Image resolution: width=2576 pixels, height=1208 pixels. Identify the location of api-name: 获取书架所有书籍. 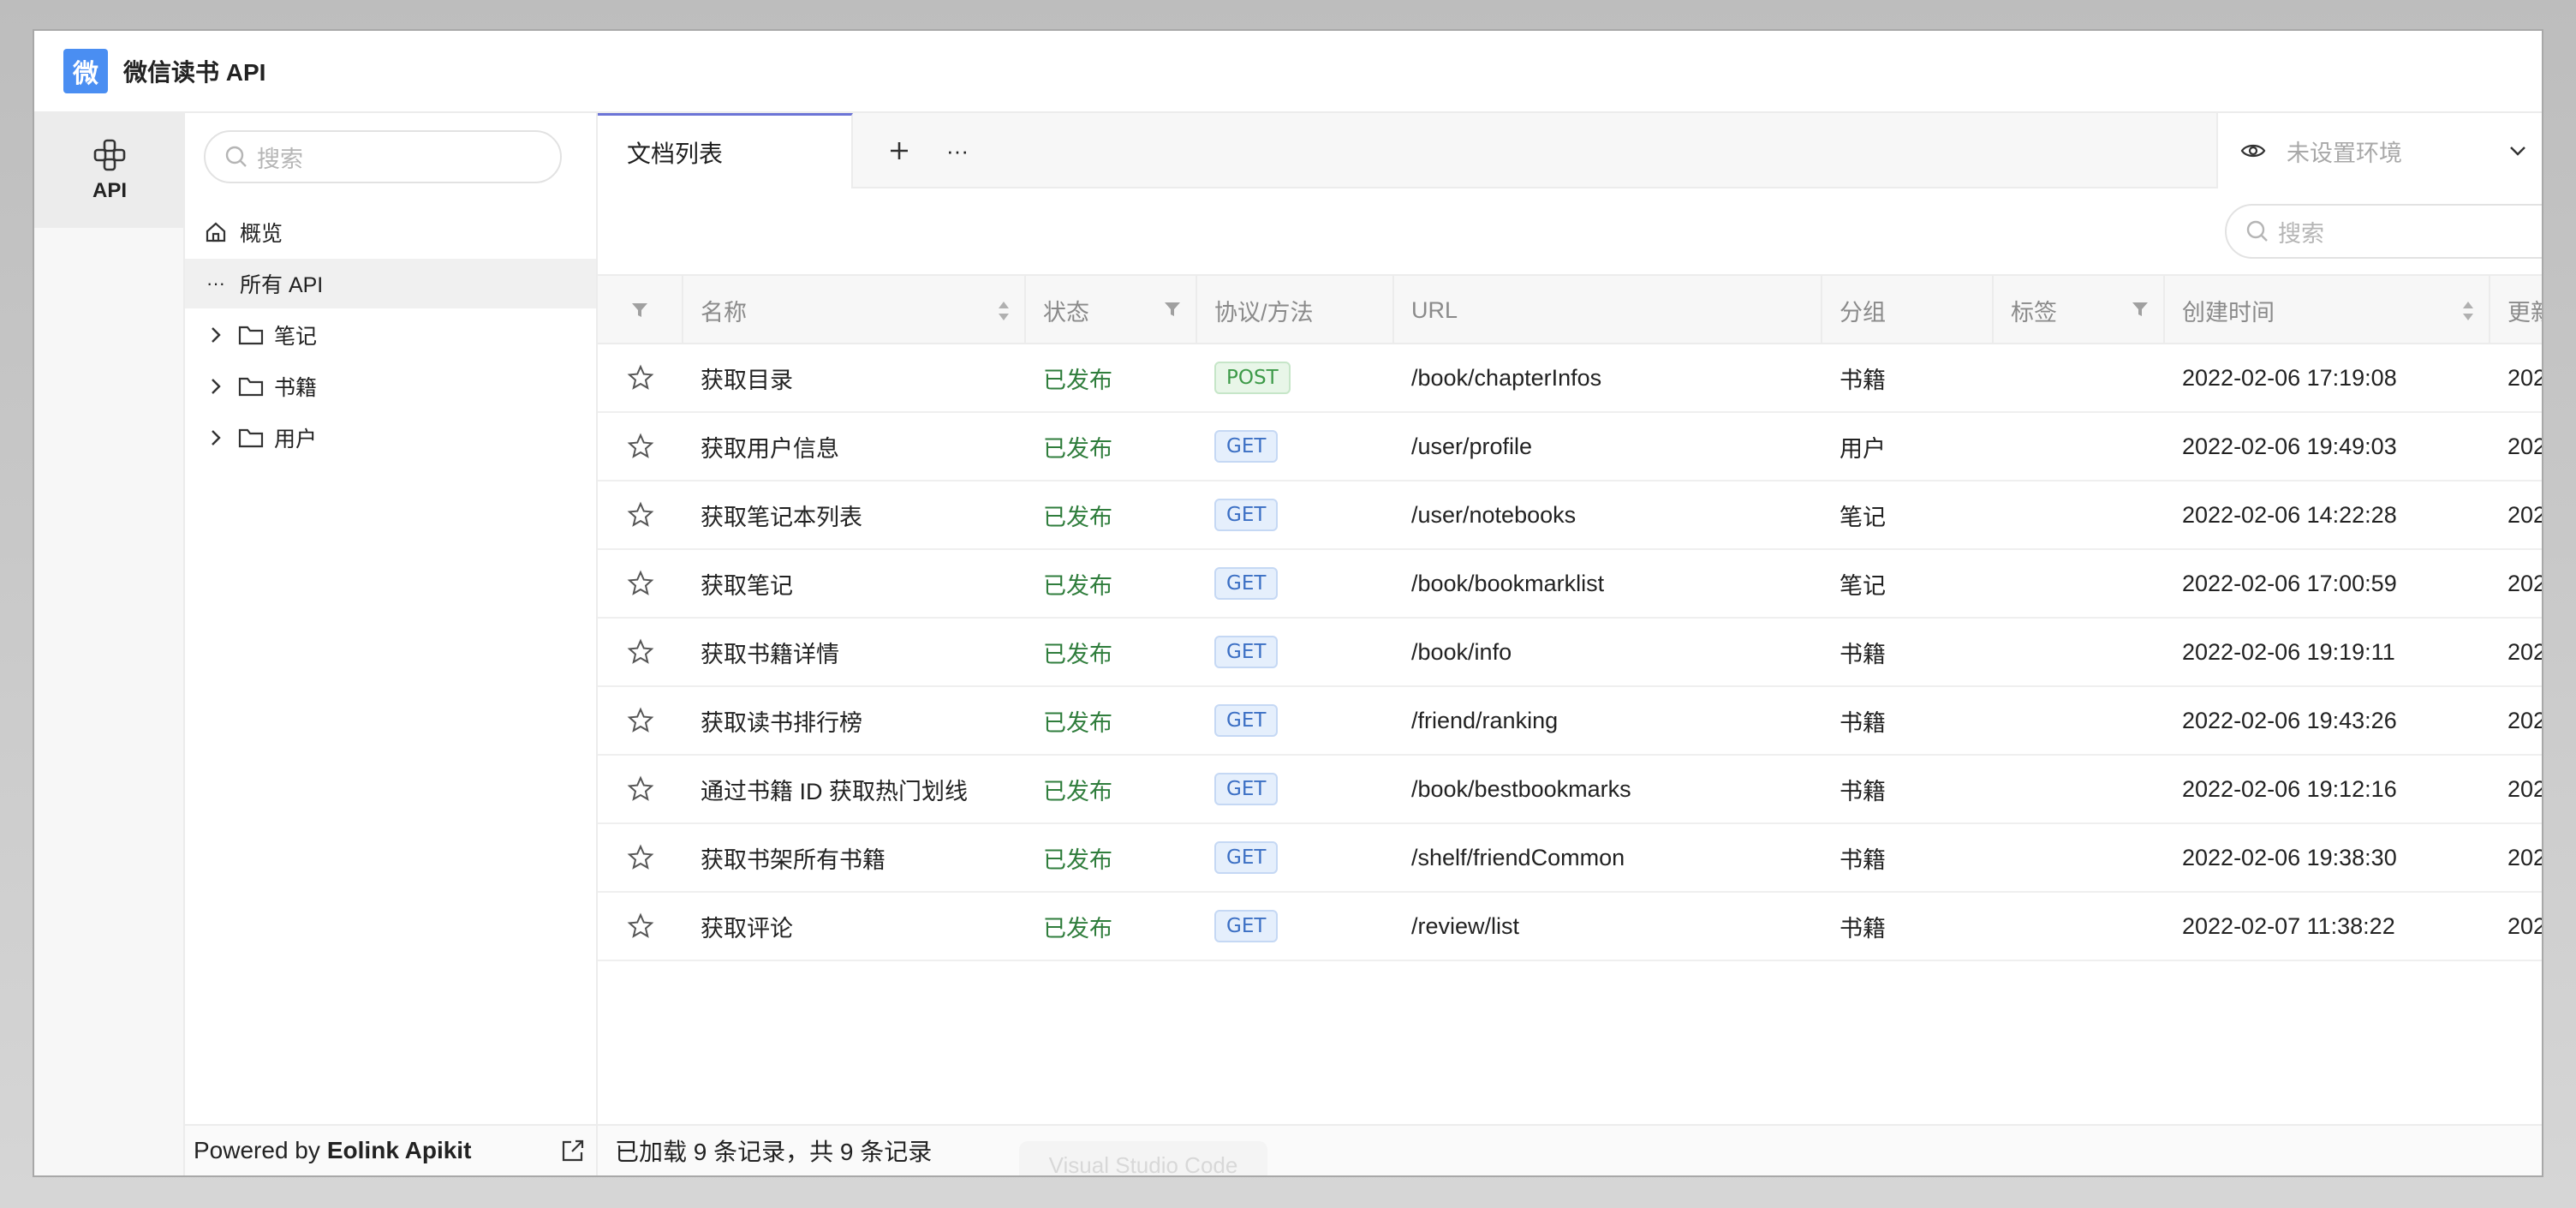
(854, 857).